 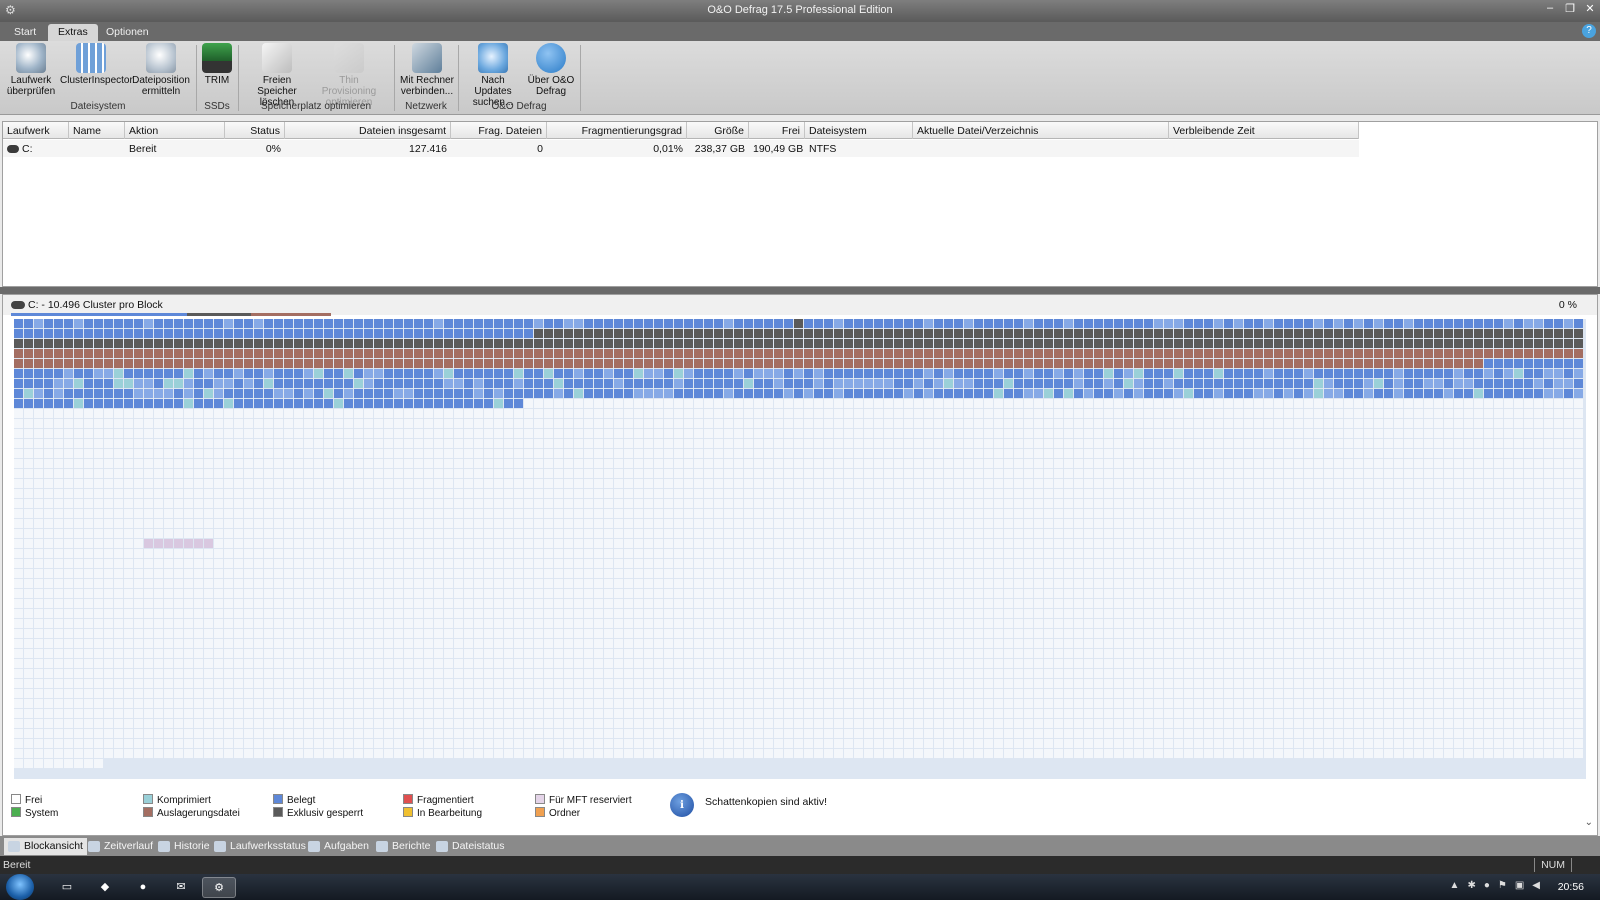 What do you see at coordinates (1590, 8) in the screenshot?
I see `close-icon: ✕` at bounding box center [1590, 8].